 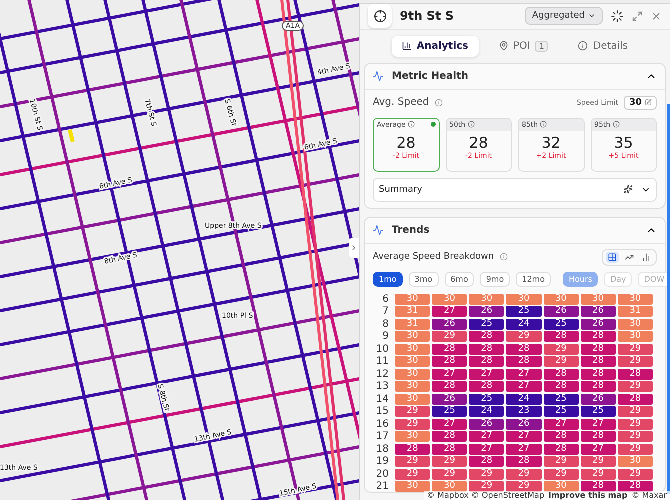 What do you see at coordinates (407, 46) in the screenshot?
I see `bar-chart-icon` at bounding box center [407, 46].